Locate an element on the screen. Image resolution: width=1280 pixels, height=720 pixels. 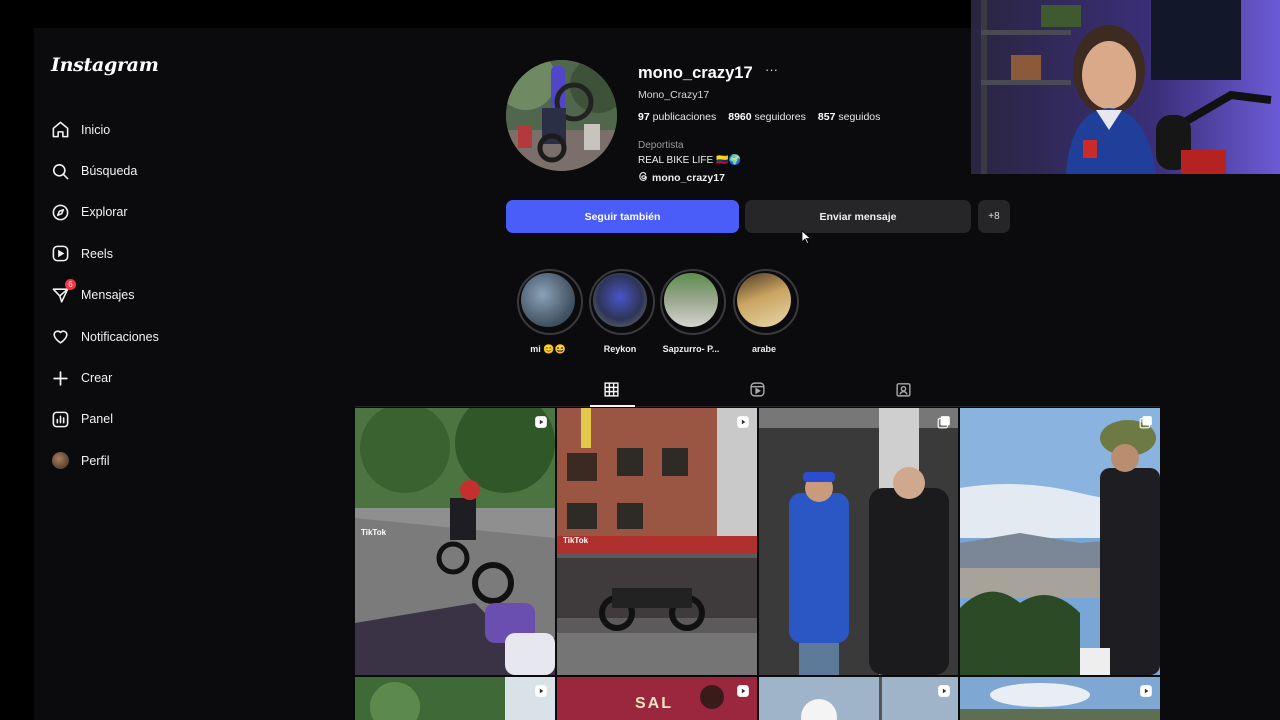
sidebar-item-label: Panel is located at coordinates (97, 419).